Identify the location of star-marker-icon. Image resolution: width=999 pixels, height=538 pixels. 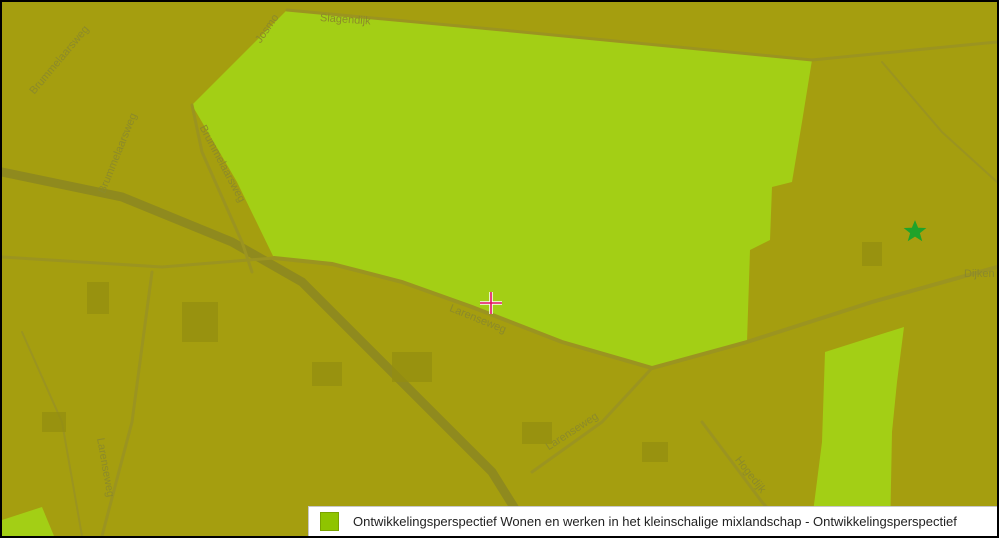
(915, 231).